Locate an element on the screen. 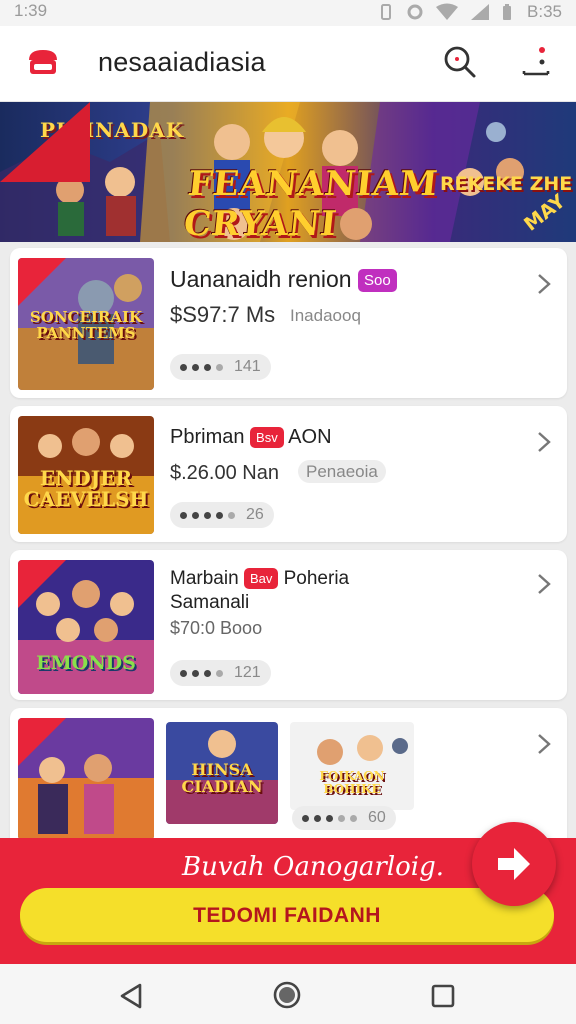 This screenshot has width=576, height=1024. card-price: $.26.00 Nan is located at coordinates (224, 473).